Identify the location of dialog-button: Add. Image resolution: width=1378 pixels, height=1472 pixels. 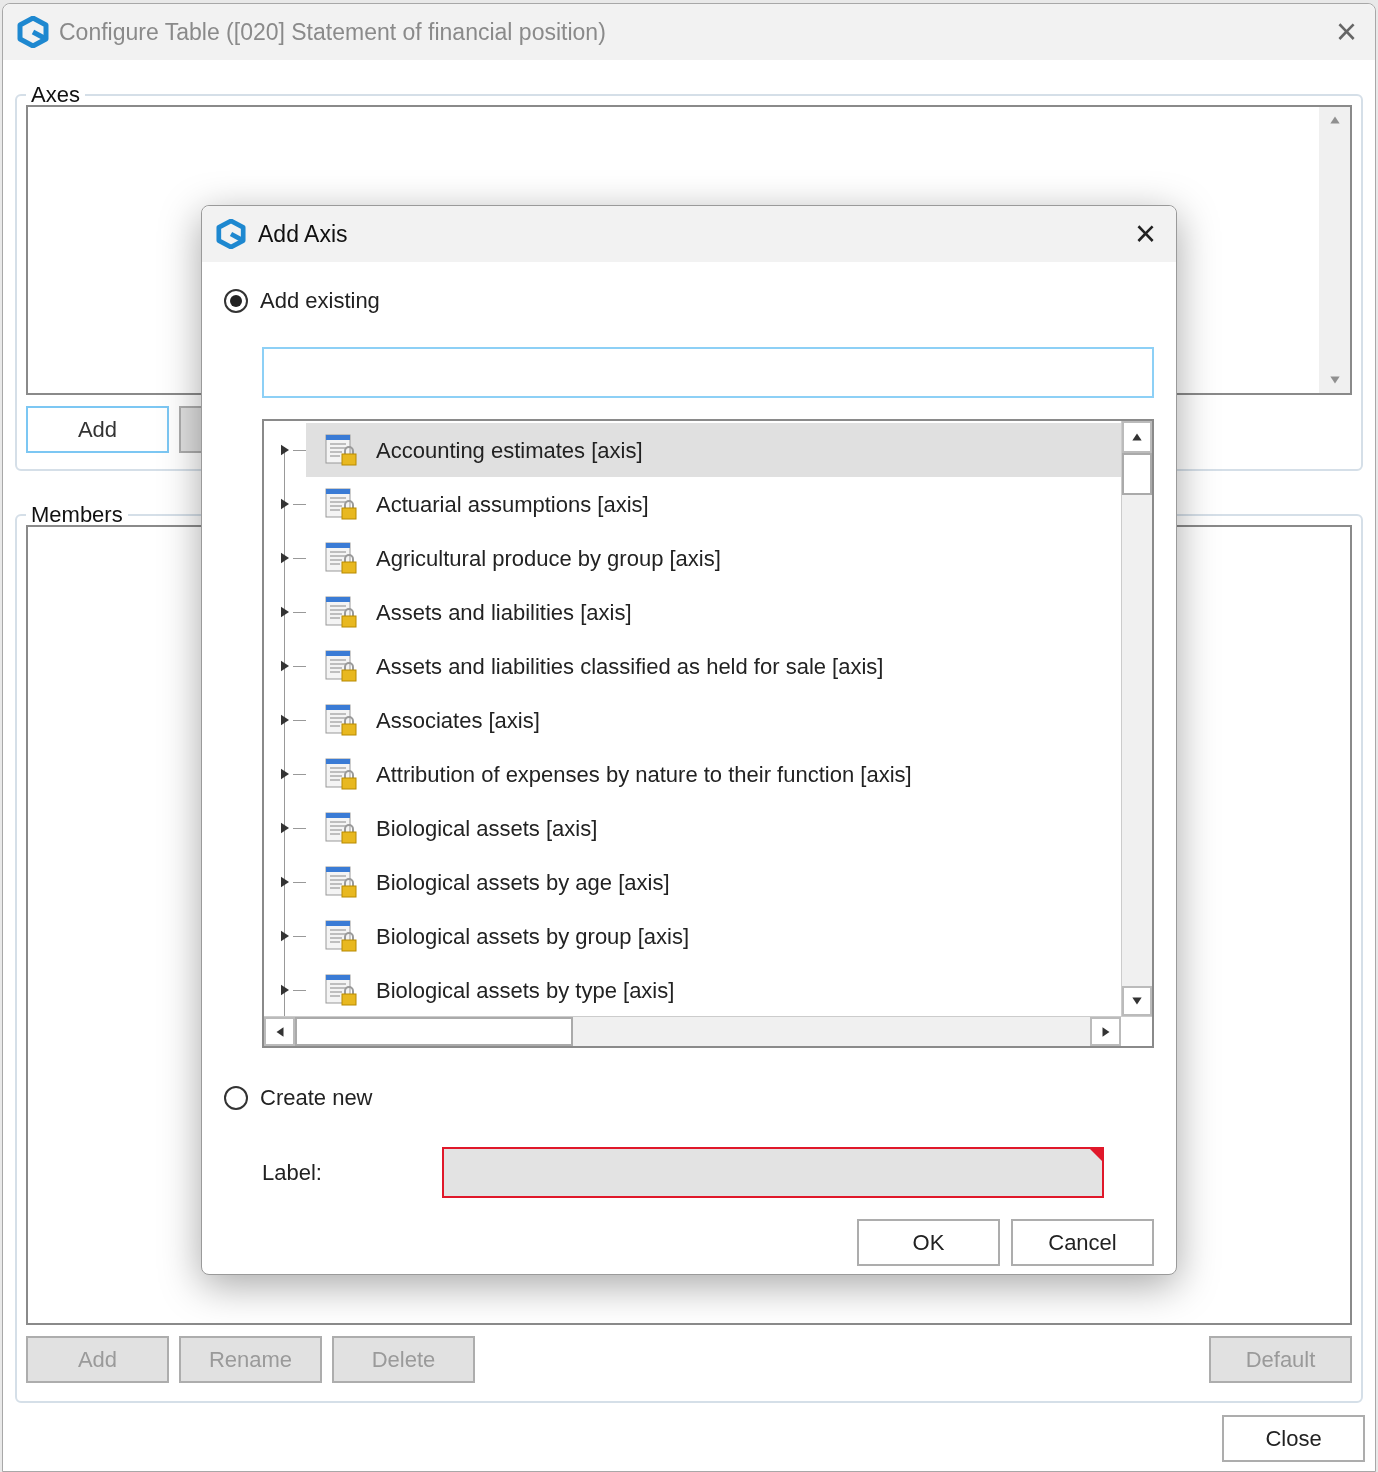
(97, 429).